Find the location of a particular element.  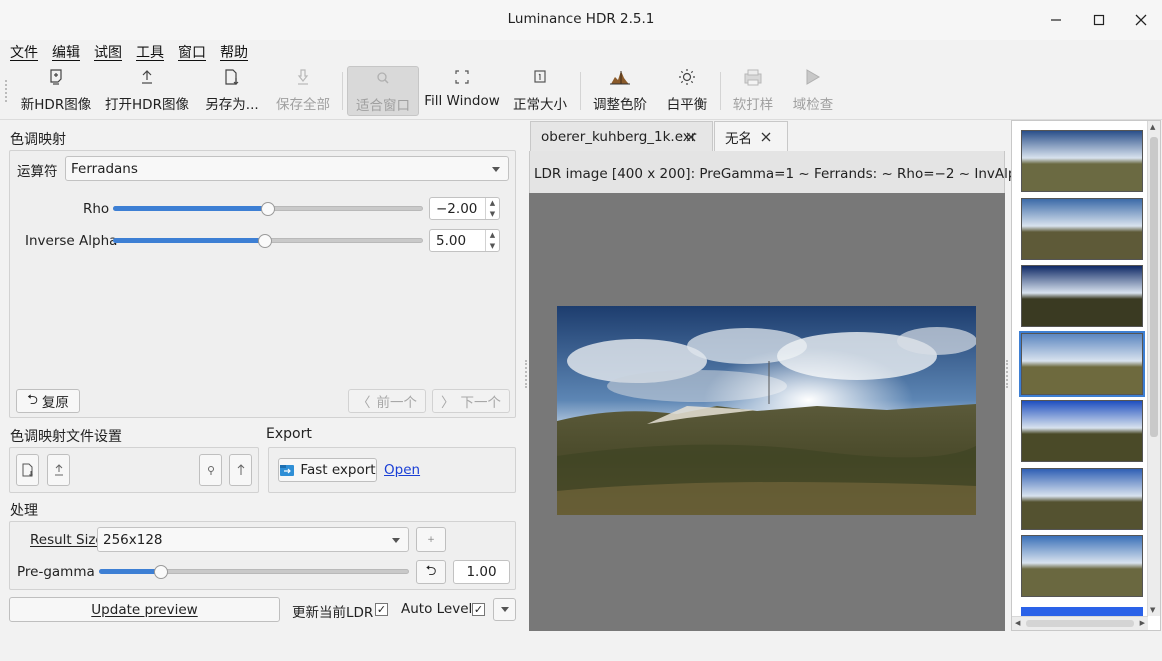

inverse-alpha-slider-handle is located at coordinates (264, 241).